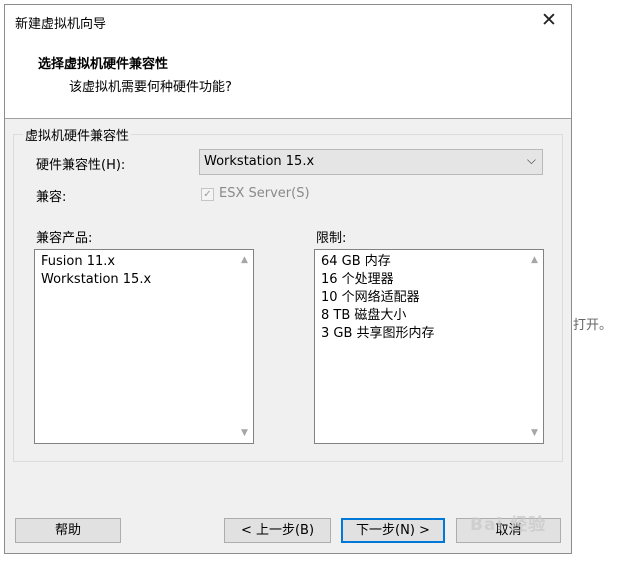 The image size is (619, 566). What do you see at coordinates (96, 280) in the screenshot?
I see `list-item: Workstation 15.x` at bounding box center [96, 280].